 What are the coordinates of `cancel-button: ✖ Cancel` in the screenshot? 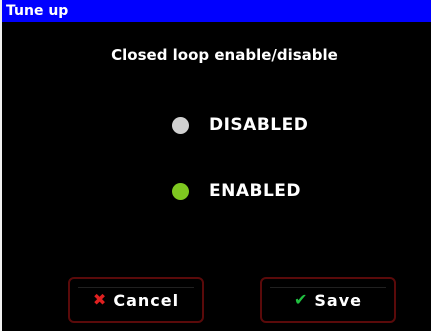 It's located at (136, 300).